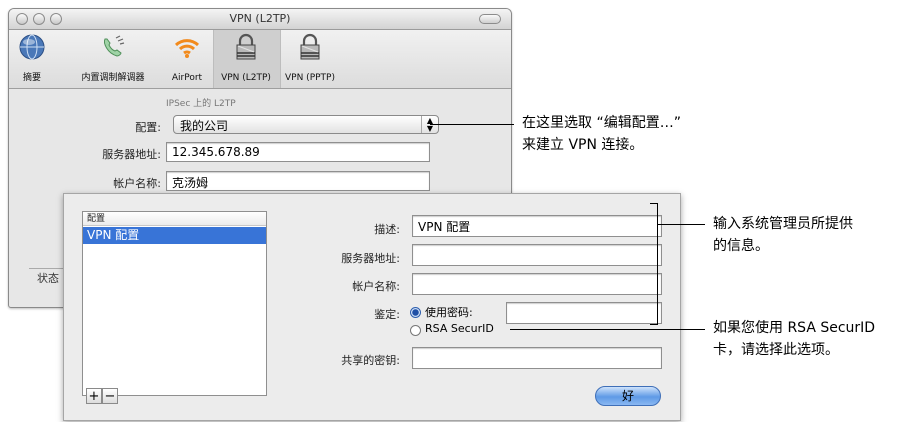  I want to click on section-title: IPSec 上的 L2TP, so click(201, 104).